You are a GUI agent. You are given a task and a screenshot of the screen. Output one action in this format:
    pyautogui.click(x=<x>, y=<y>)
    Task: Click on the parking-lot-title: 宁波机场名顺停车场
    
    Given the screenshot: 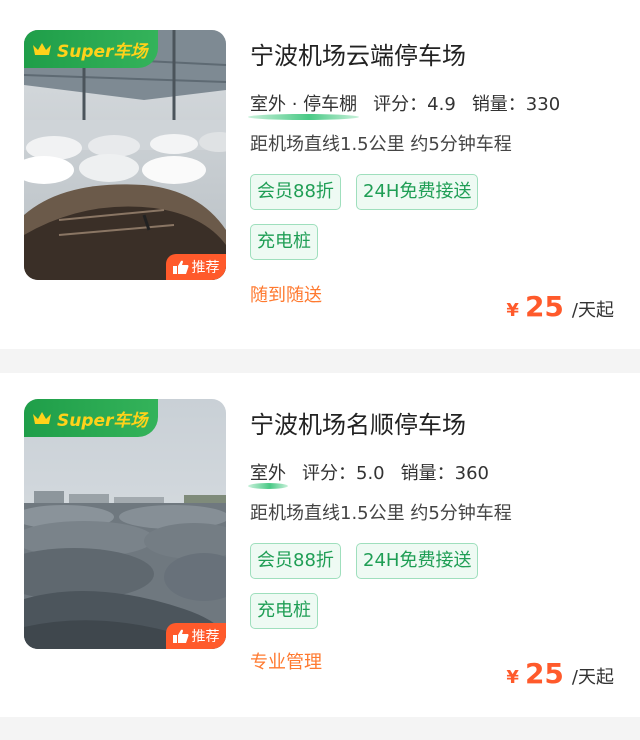 What is the action you would take?
    pyautogui.click(x=358, y=422)
    